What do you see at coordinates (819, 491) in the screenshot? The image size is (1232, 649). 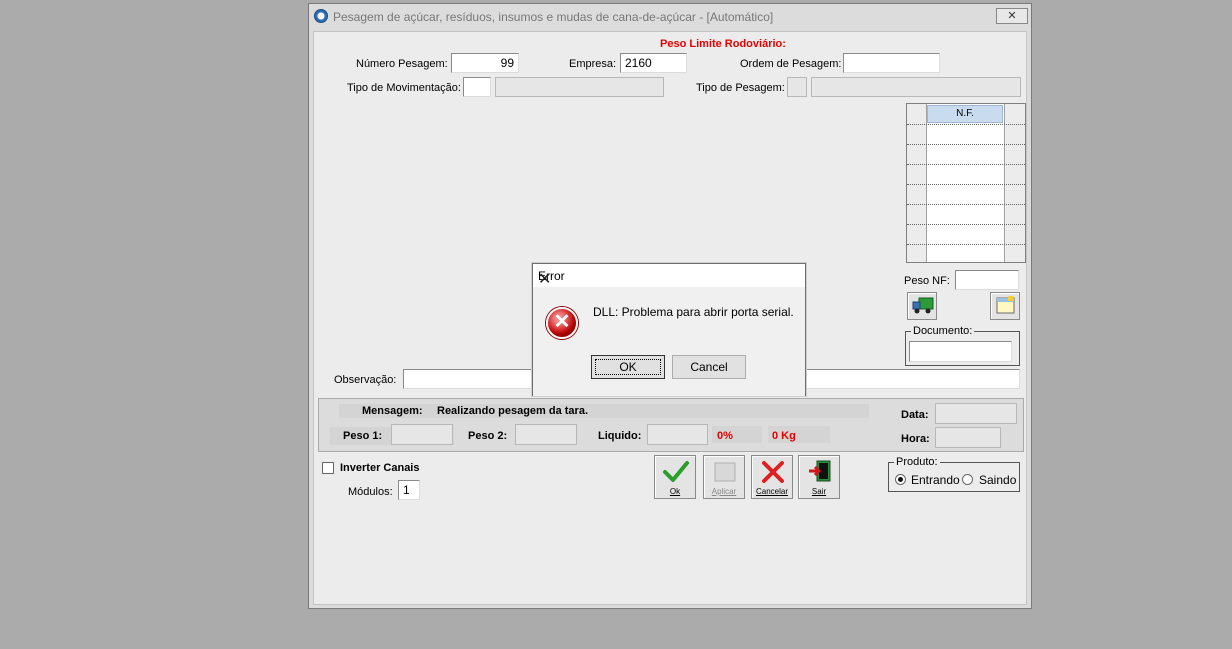 I see `sair-label: Sair` at bounding box center [819, 491].